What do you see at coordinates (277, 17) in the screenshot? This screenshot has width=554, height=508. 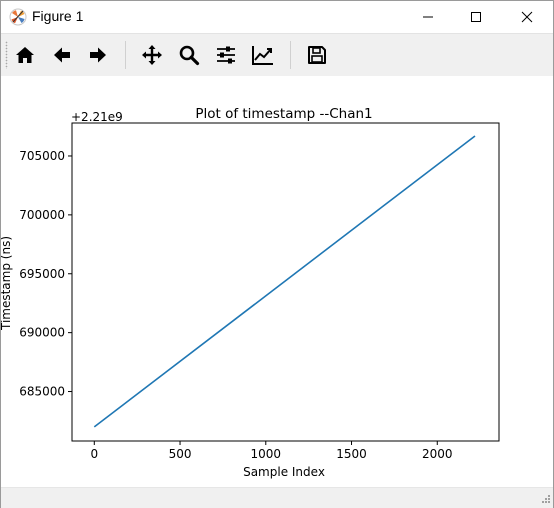 I see `title-bar: Figure 1` at bounding box center [277, 17].